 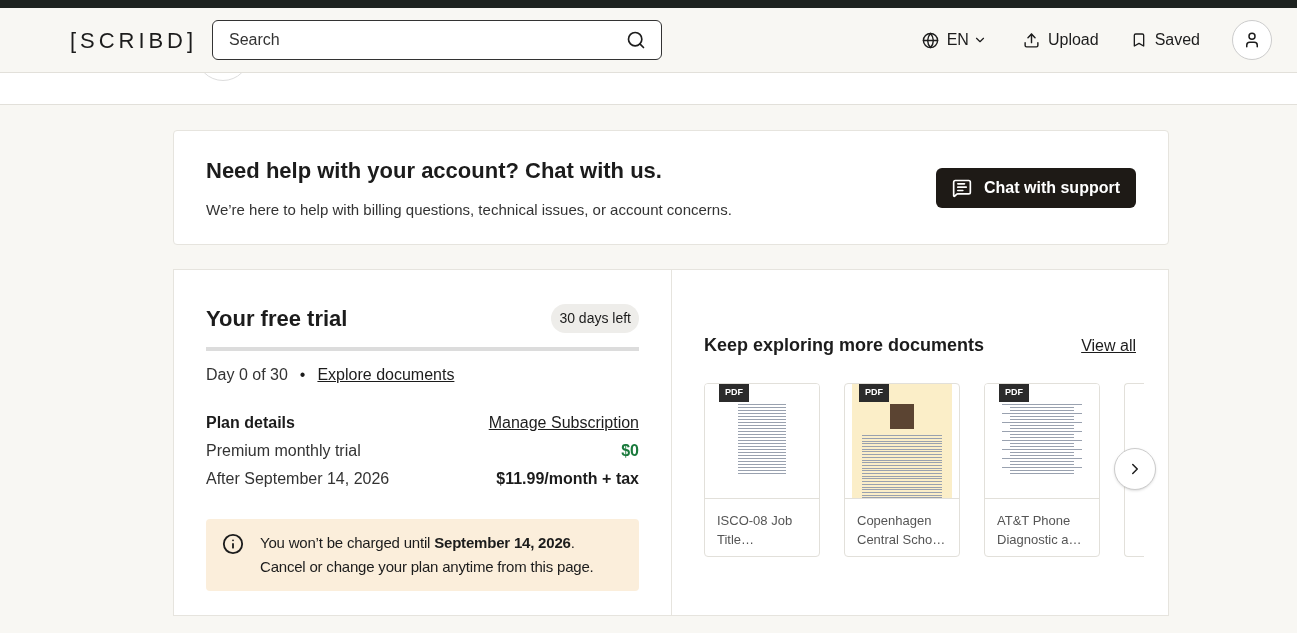 What do you see at coordinates (1165, 40) in the screenshot?
I see `saved-button: Saved` at bounding box center [1165, 40].